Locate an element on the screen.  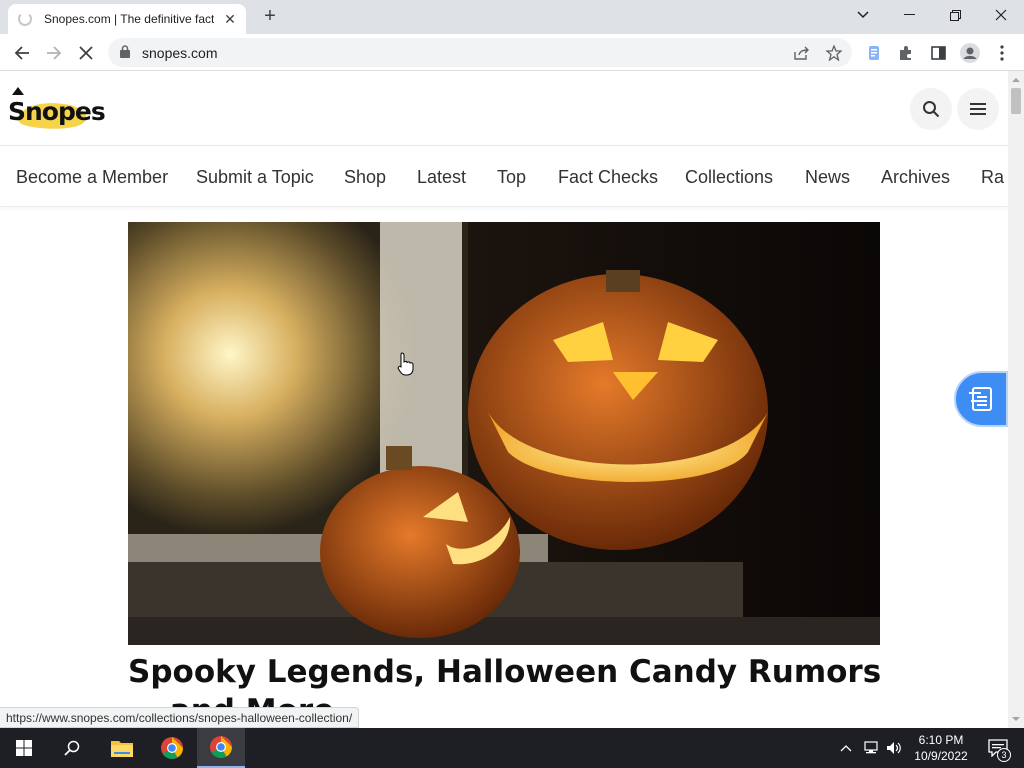
clock-date: 10/9/2022 is located at coordinates (941, 756).